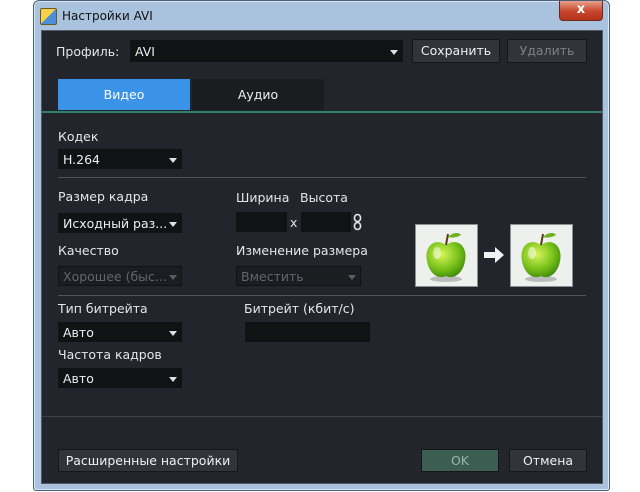 The width and height of the screenshot is (640, 492). I want to click on fps-label: Частота кадров, so click(110, 354).